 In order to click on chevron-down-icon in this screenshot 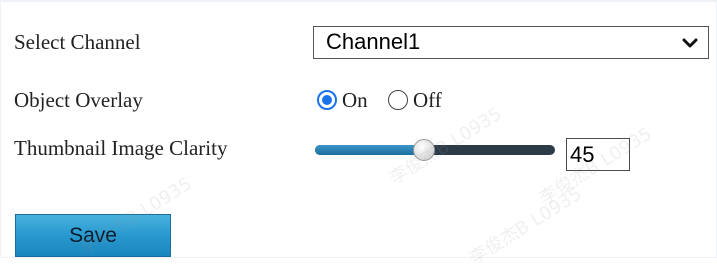, I will do `click(690, 43)`.